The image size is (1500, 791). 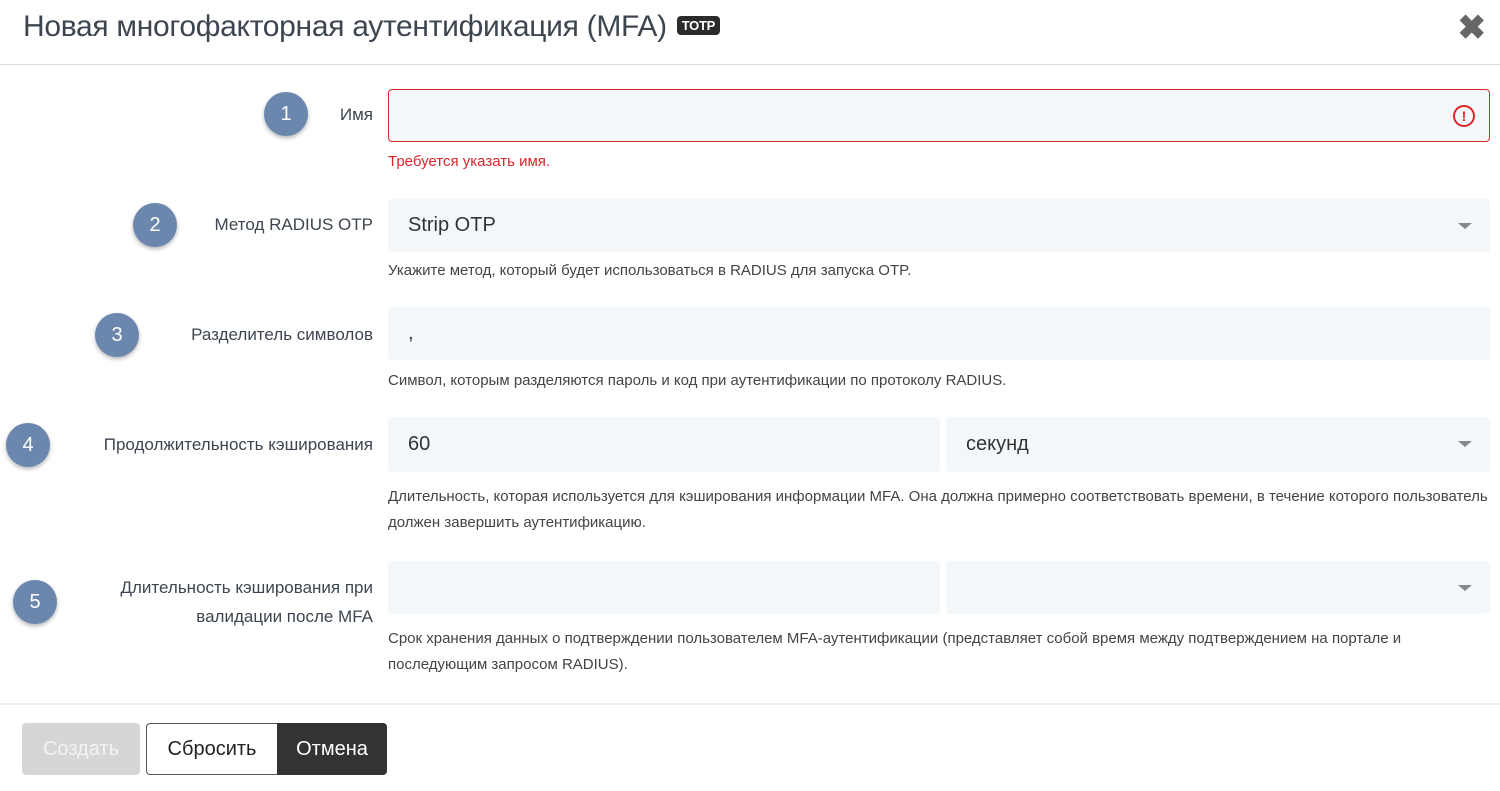 I want to click on step-badge: 5, so click(x=35, y=602).